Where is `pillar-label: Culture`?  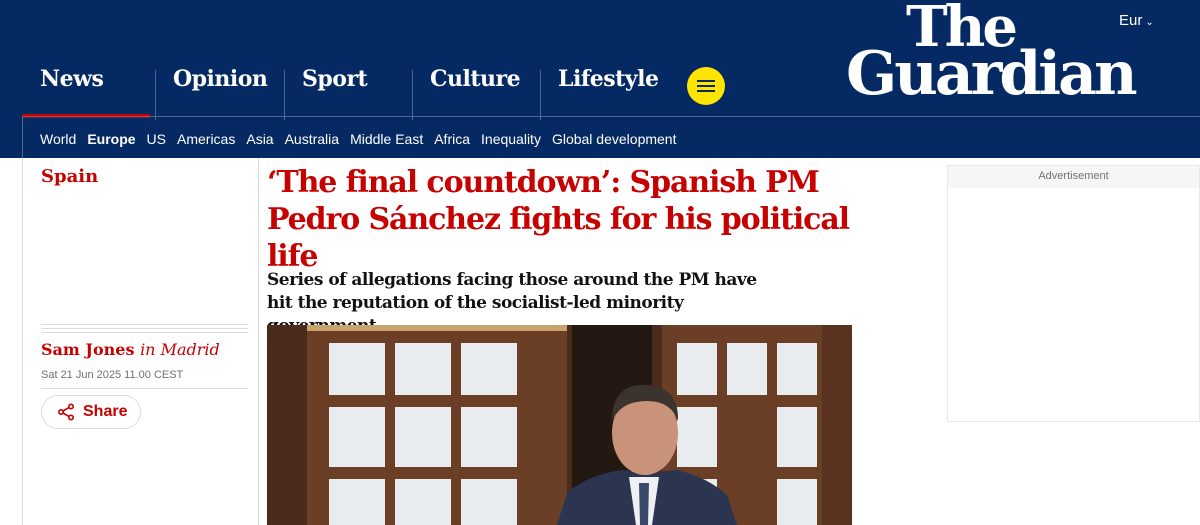 pillar-label: Culture is located at coordinates (475, 79).